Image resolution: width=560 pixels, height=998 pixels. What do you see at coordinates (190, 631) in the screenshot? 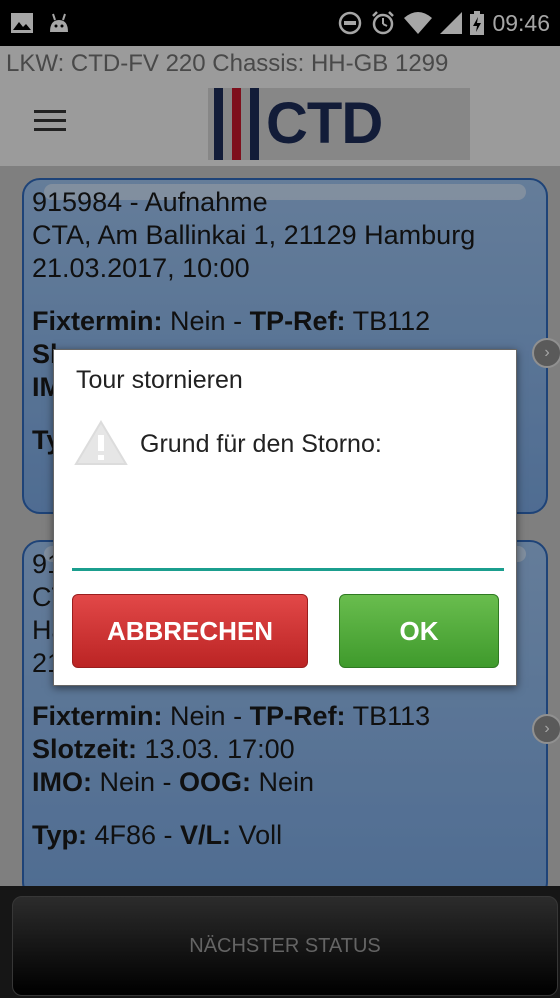
I see `cancel-button: ABBRECHEN` at bounding box center [190, 631].